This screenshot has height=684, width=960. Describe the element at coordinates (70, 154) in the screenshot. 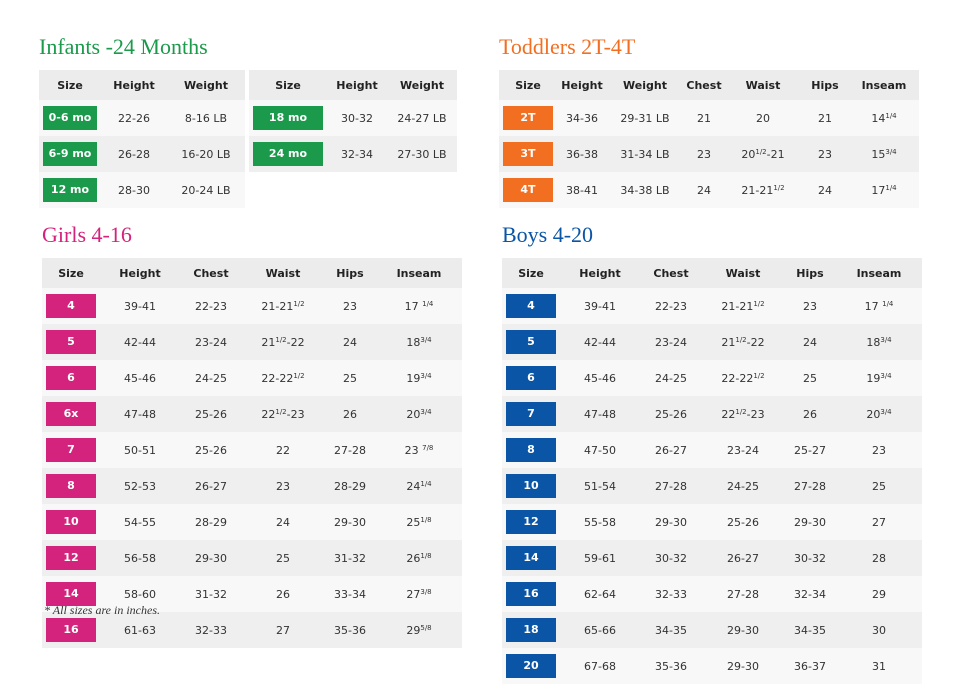

I see `size-badge: 6-9 mo` at that location.